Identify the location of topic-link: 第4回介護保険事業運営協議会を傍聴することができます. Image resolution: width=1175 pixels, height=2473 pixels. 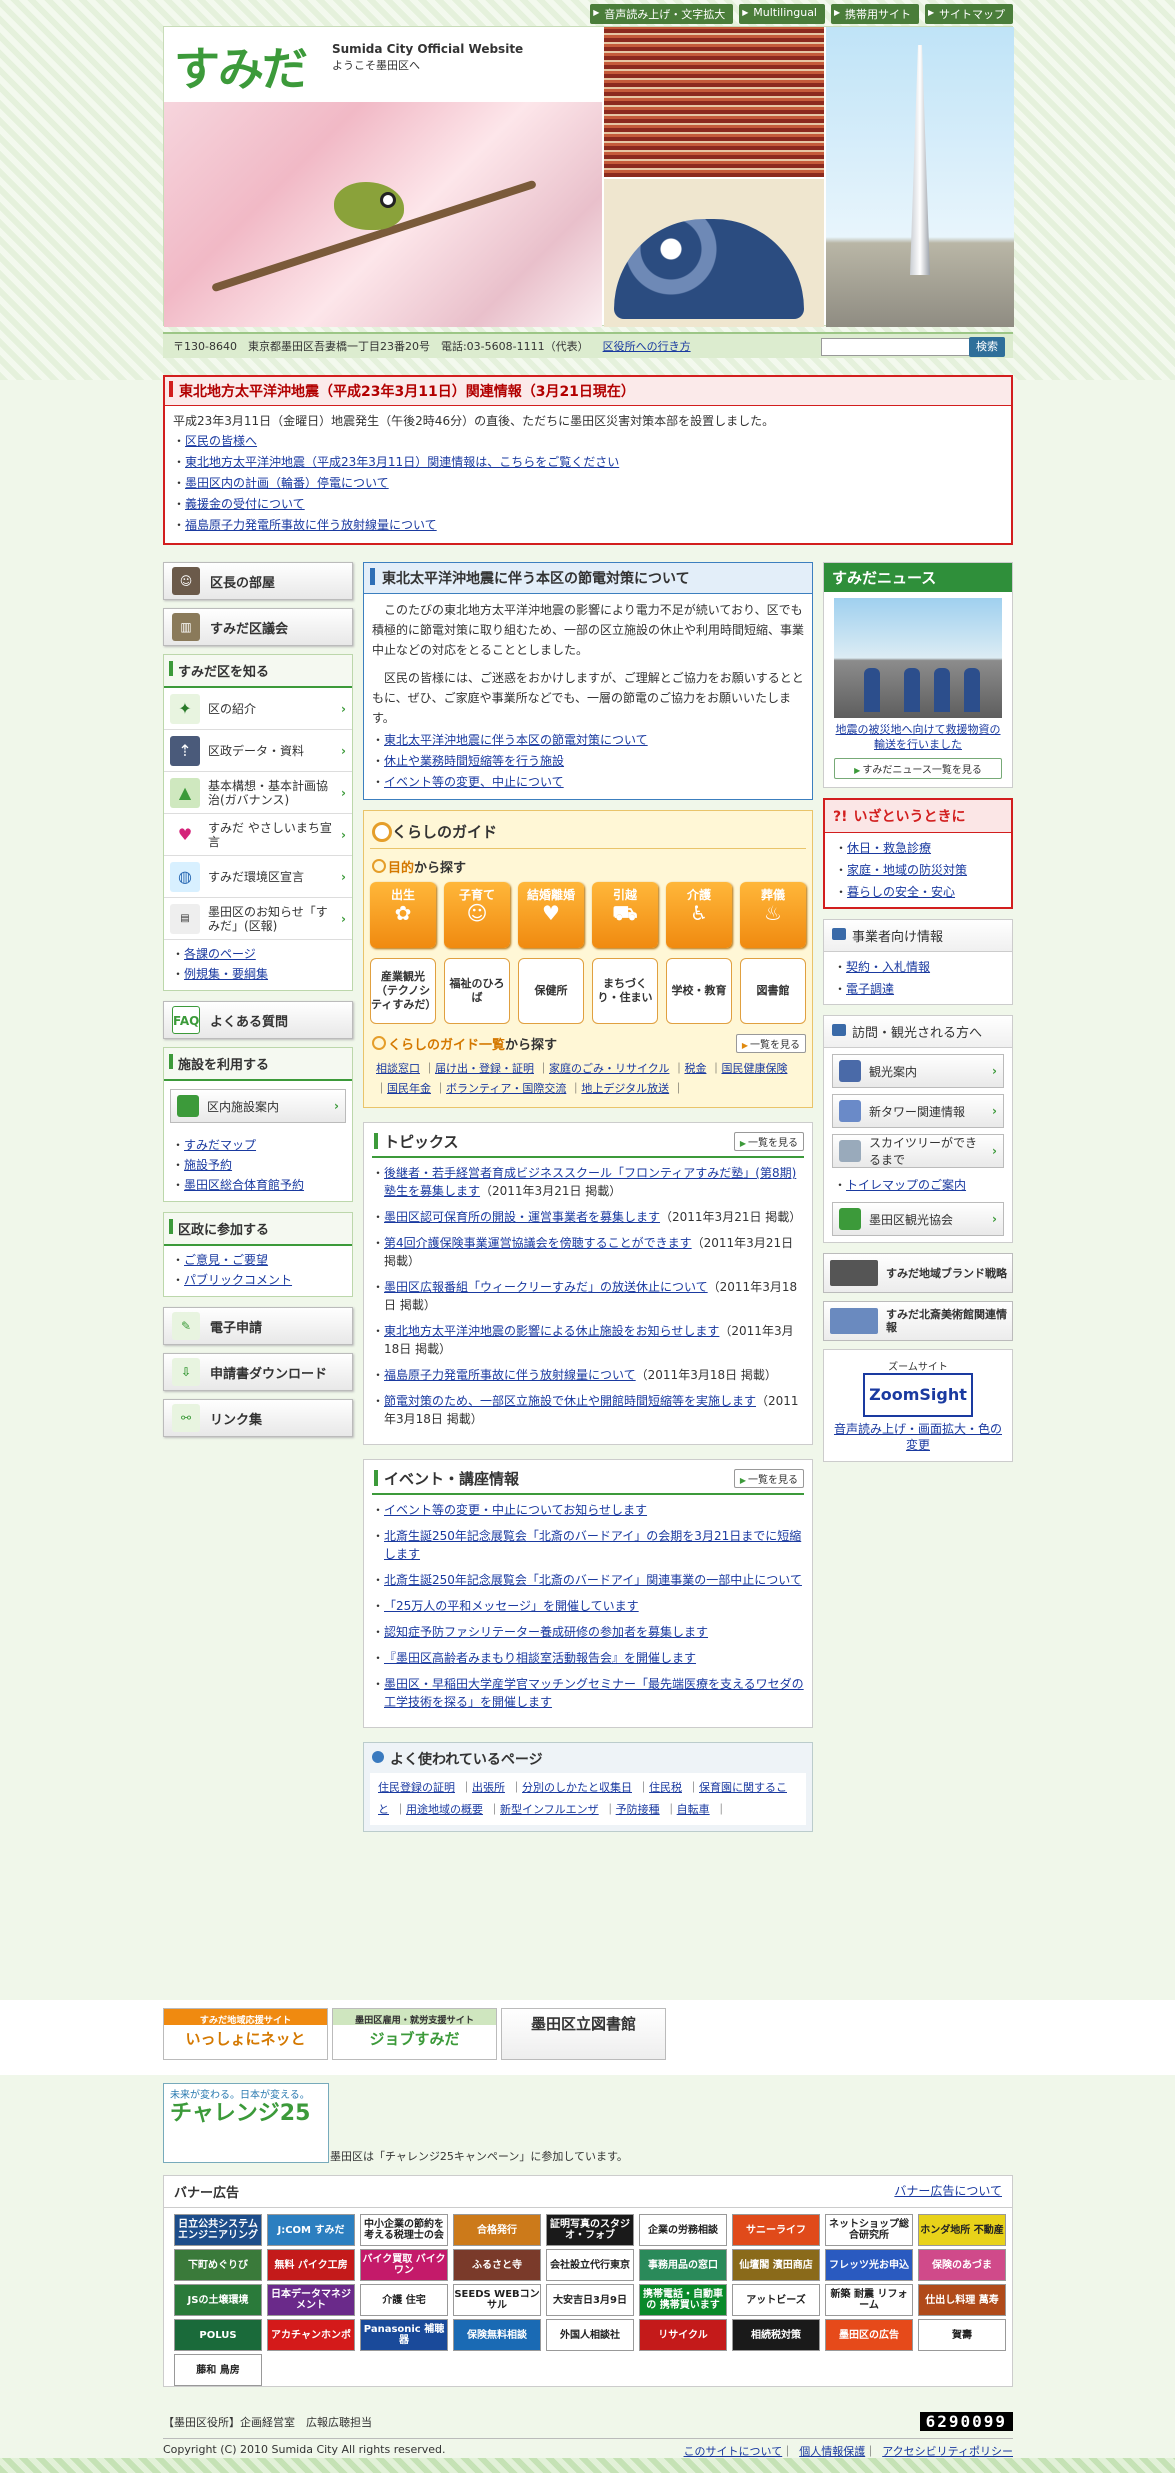
(538, 1243).